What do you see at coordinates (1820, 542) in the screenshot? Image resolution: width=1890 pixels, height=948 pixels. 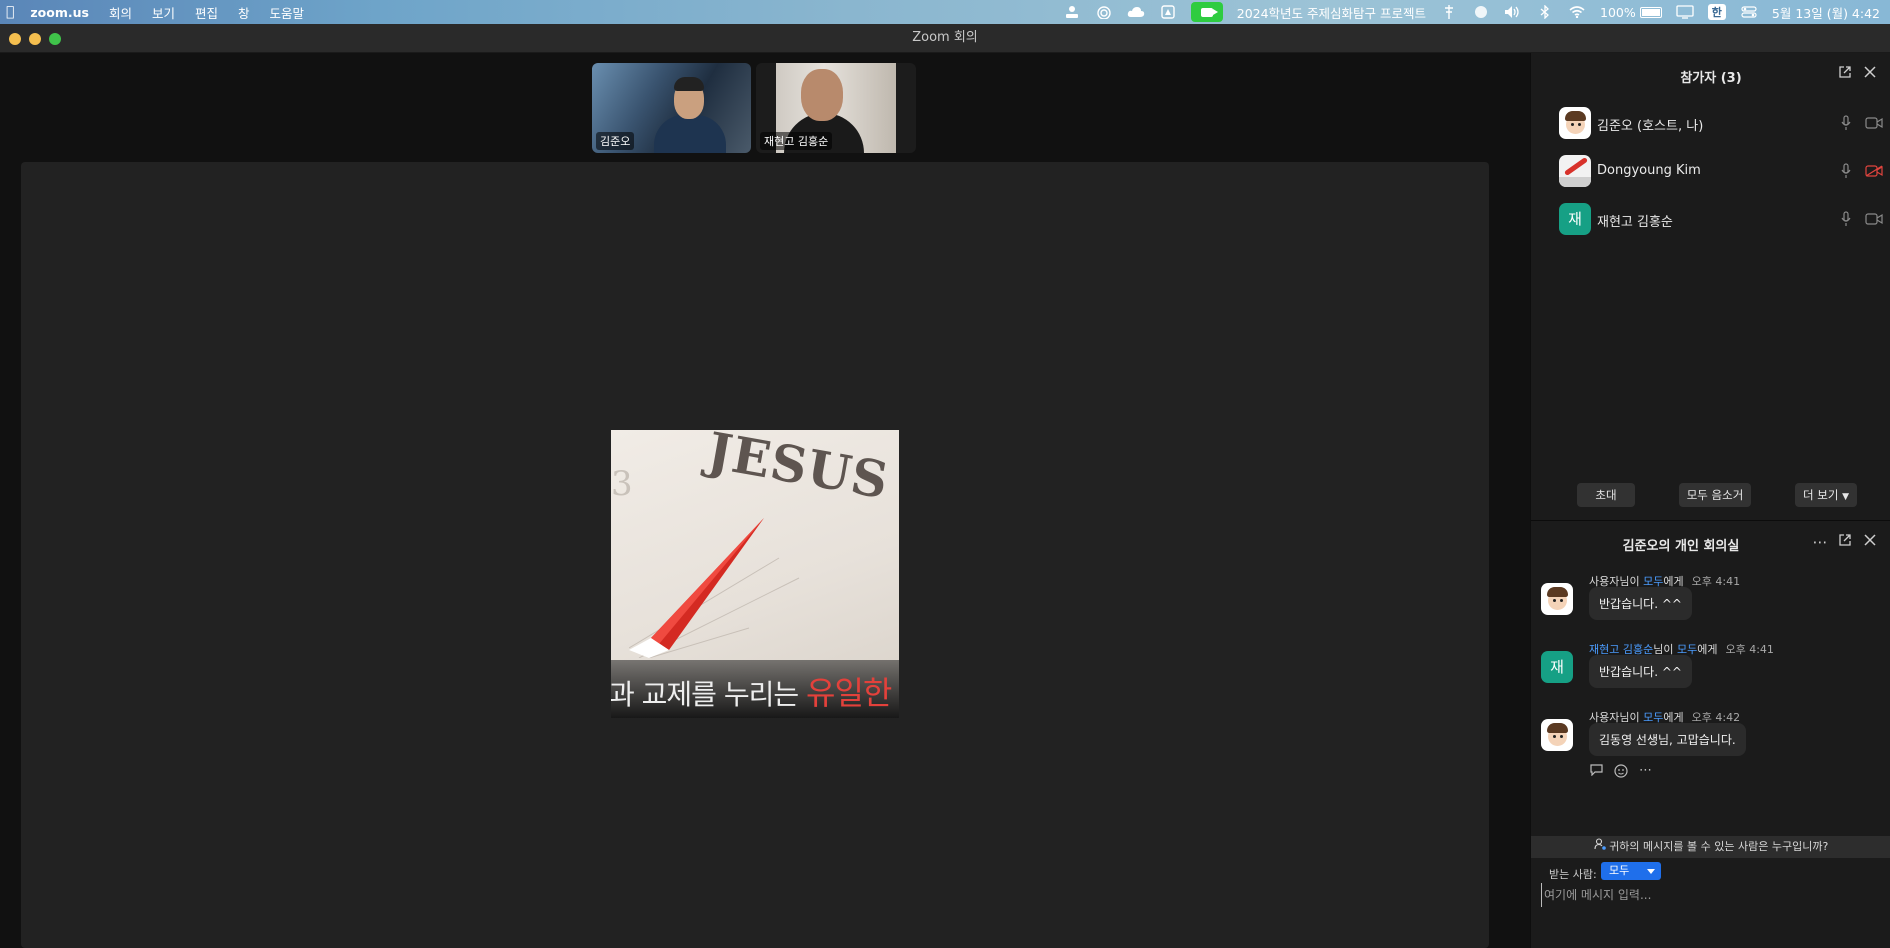 I see `more-options-icon: ⋯` at bounding box center [1820, 542].